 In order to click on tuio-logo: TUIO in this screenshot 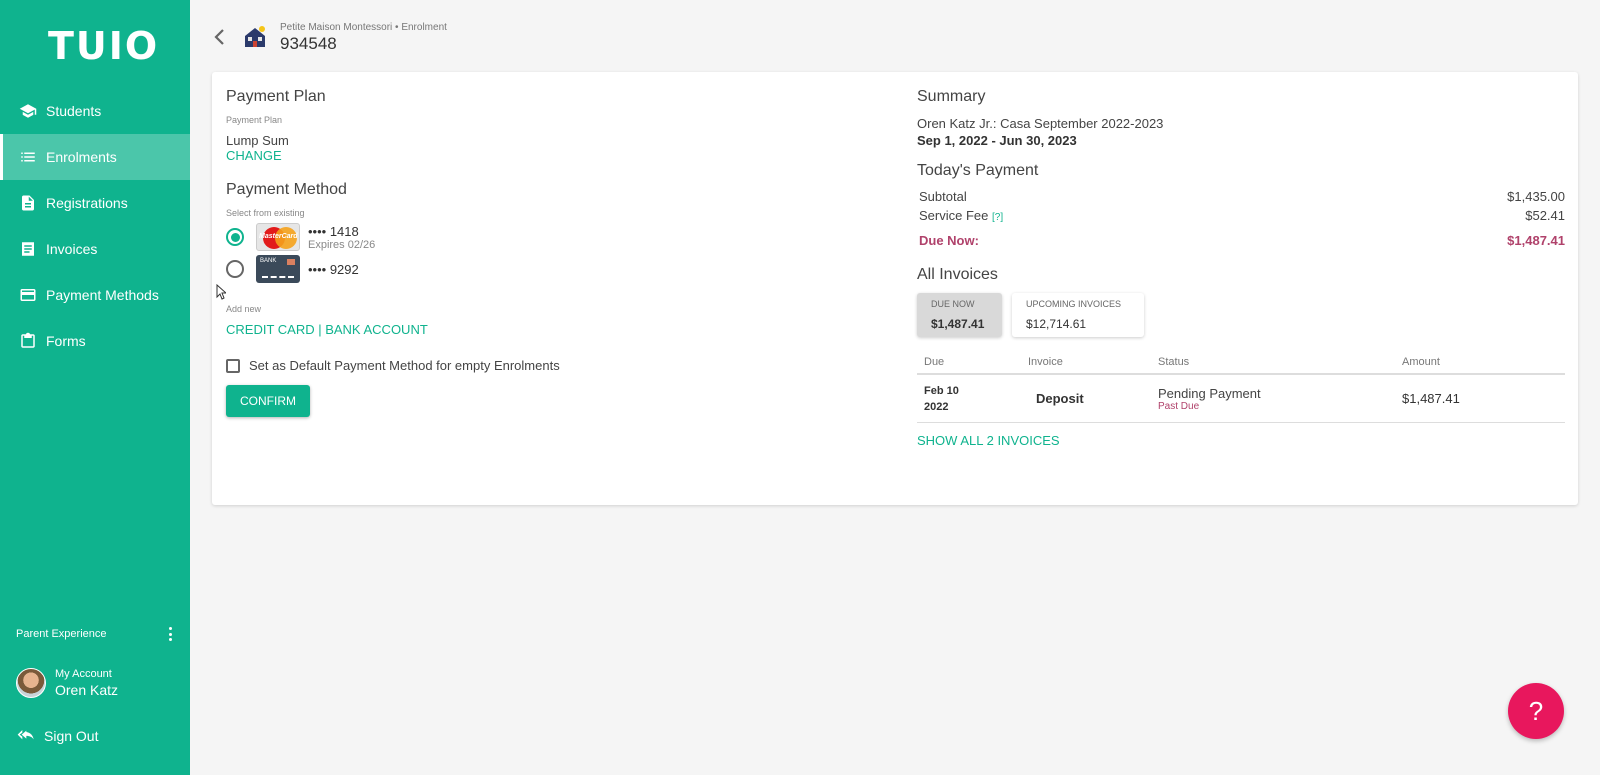, I will do `click(103, 46)`.